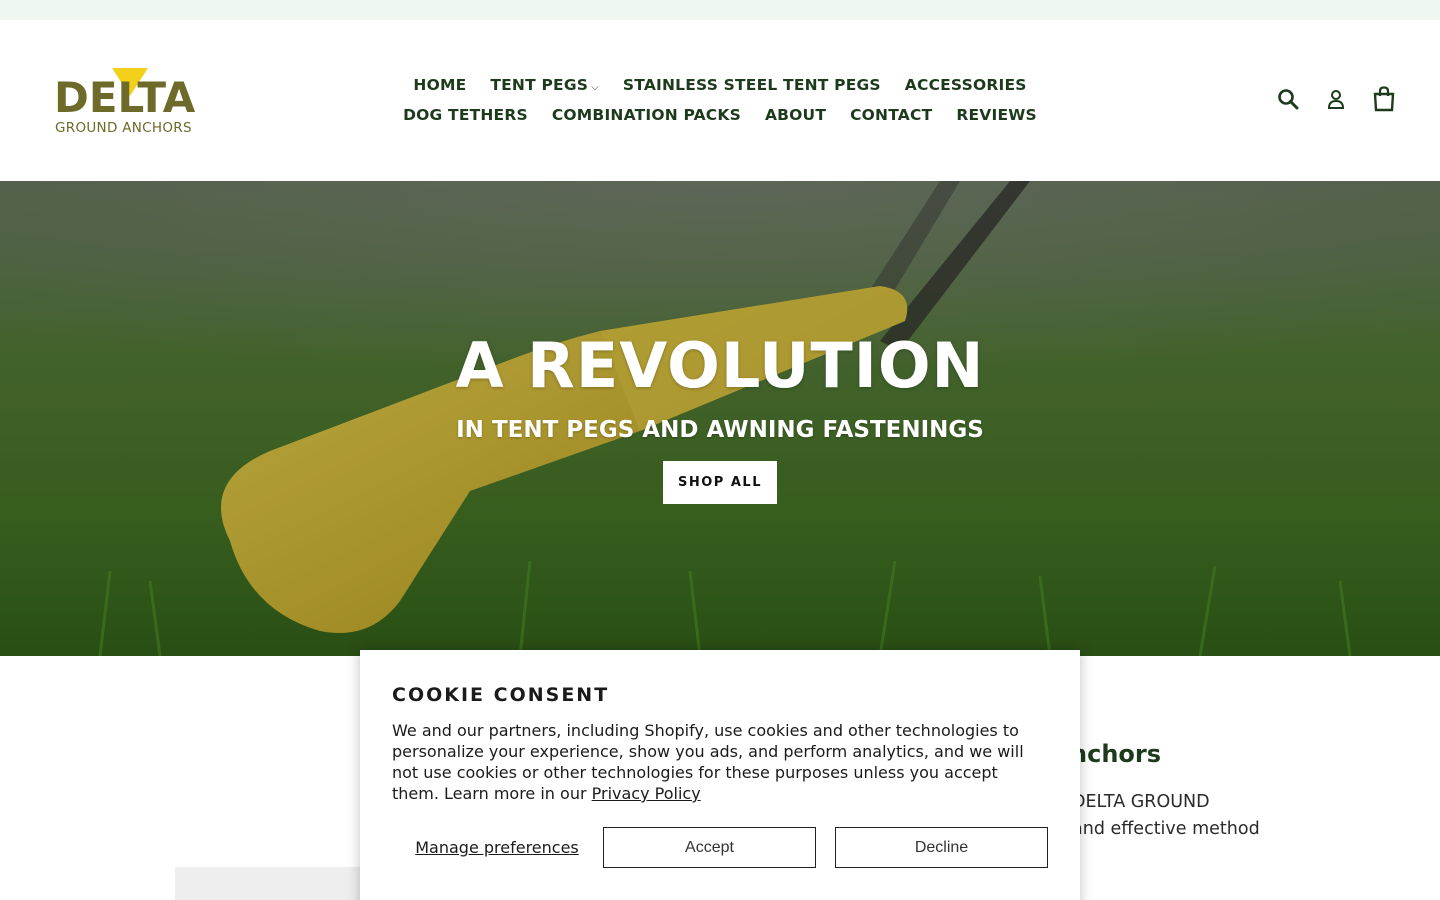 The height and width of the screenshot is (900, 1440). Describe the element at coordinates (125, 97) in the screenshot. I see `logo-wordmark: DELTA` at that location.